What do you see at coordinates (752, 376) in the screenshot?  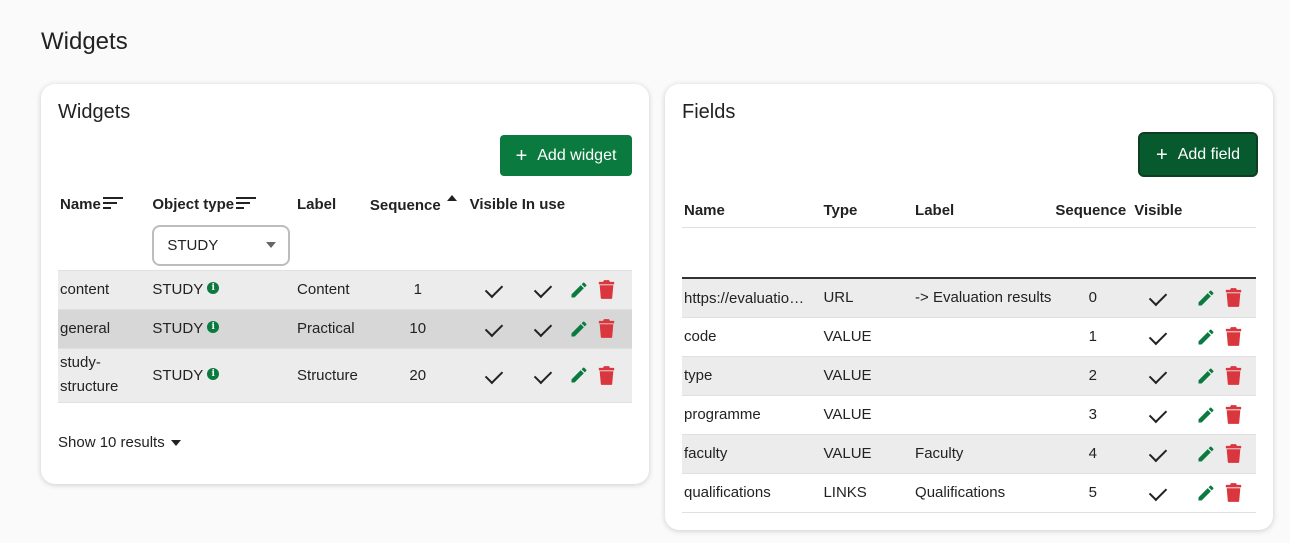 I see `field-name: type` at bounding box center [752, 376].